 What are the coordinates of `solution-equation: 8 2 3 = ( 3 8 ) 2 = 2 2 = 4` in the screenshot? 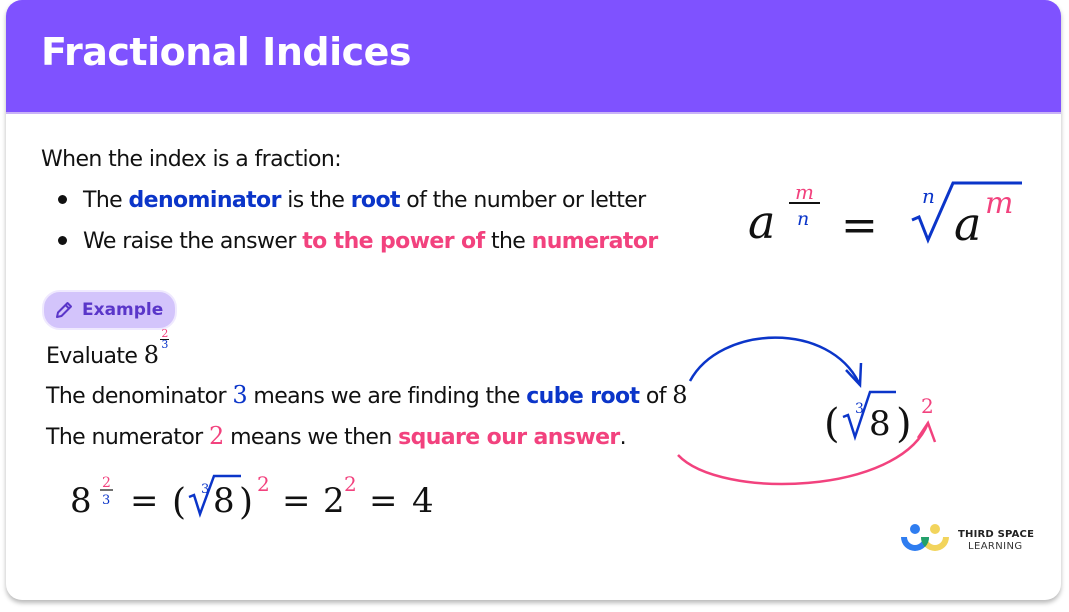 It's located at (252, 497).